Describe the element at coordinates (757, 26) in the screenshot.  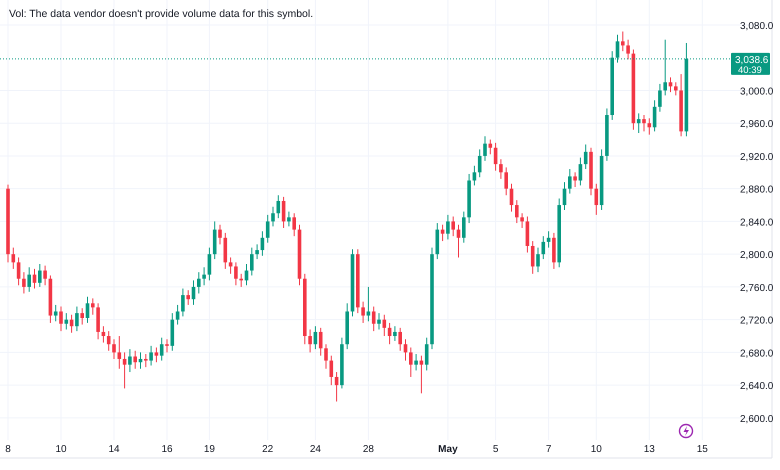
I see `price-label: 3,080.0` at that location.